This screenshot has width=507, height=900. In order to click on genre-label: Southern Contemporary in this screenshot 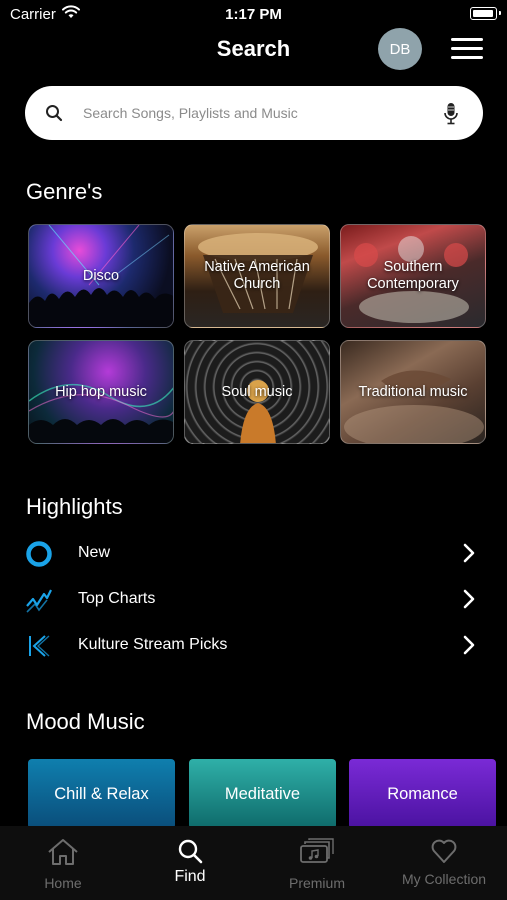, I will do `click(413, 275)`.